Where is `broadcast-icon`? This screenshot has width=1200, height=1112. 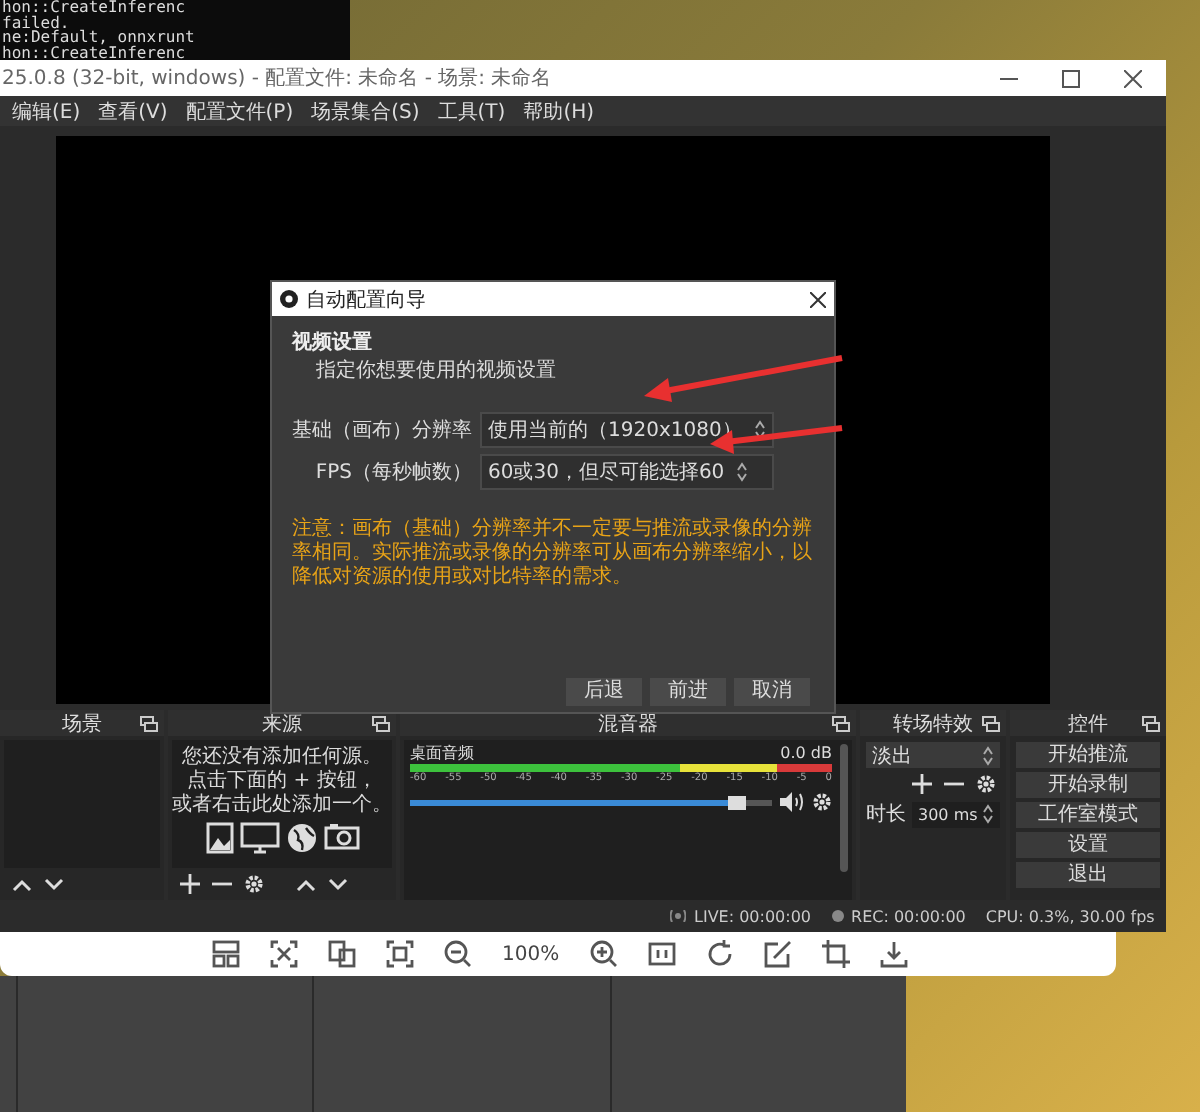
broadcast-icon is located at coordinates (678, 916).